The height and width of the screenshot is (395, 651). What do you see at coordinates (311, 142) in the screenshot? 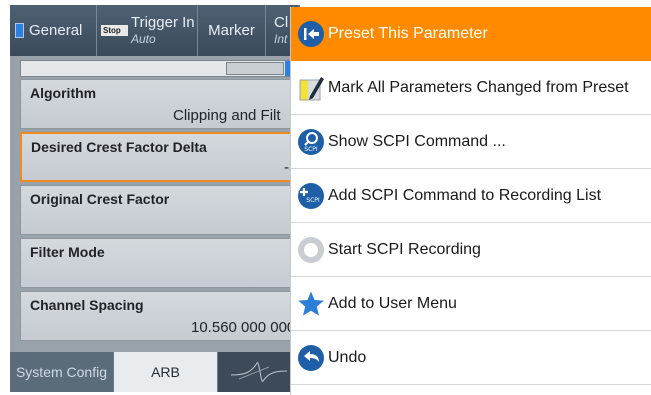
I see `scpi-search-icon: SCPI` at bounding box center [311, 142].